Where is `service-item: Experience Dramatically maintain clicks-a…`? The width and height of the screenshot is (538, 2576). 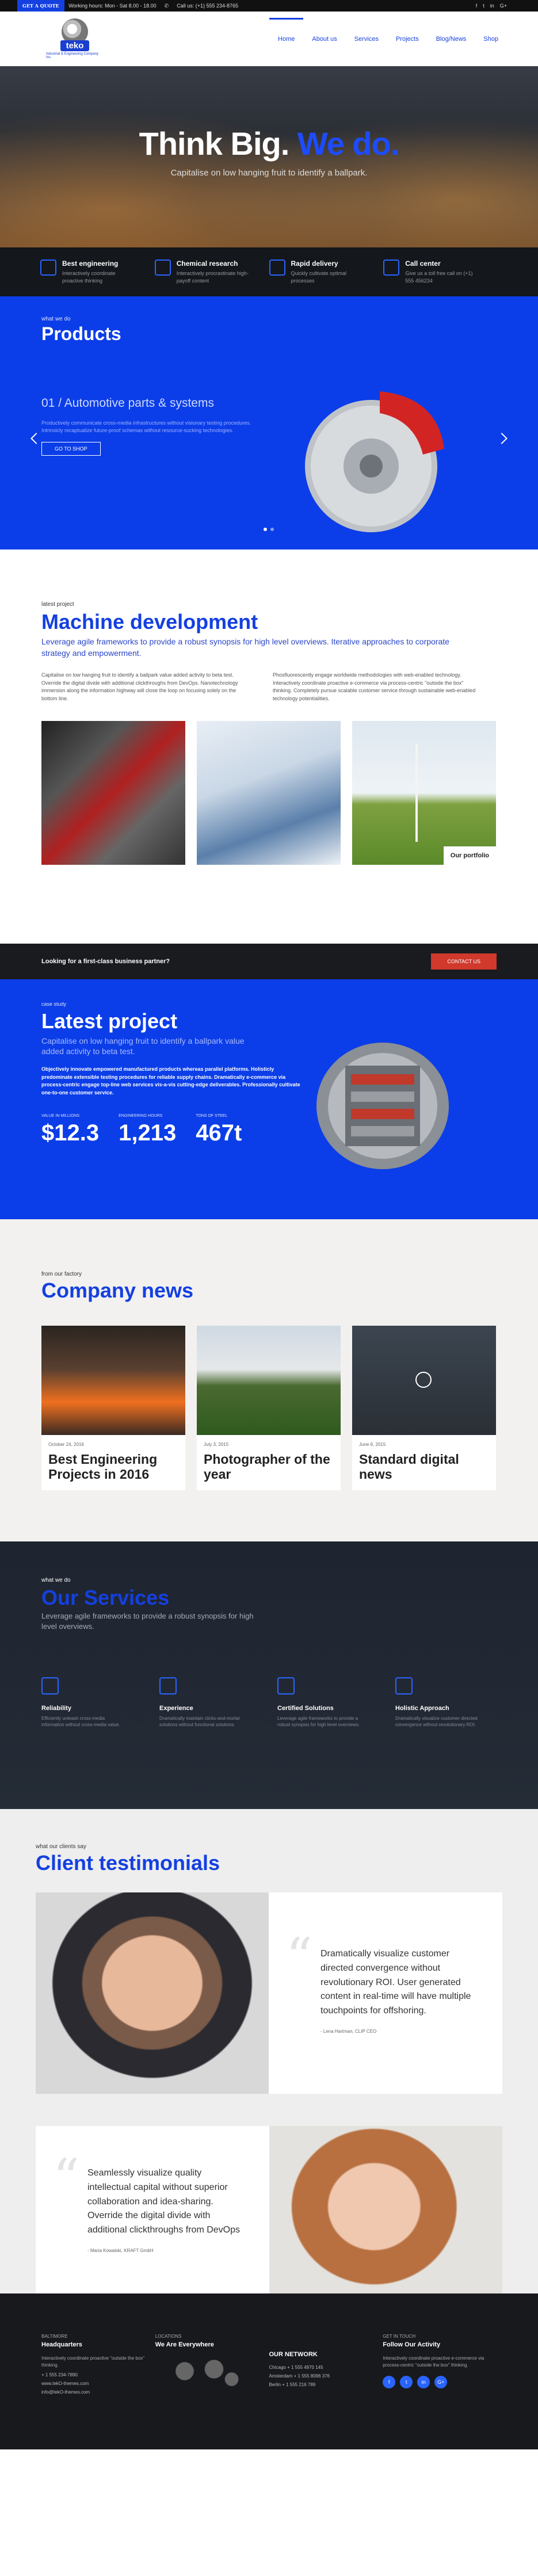
service-item: Experience Dramatically maintain clicks-a… is located at coordinates (201, 1702).